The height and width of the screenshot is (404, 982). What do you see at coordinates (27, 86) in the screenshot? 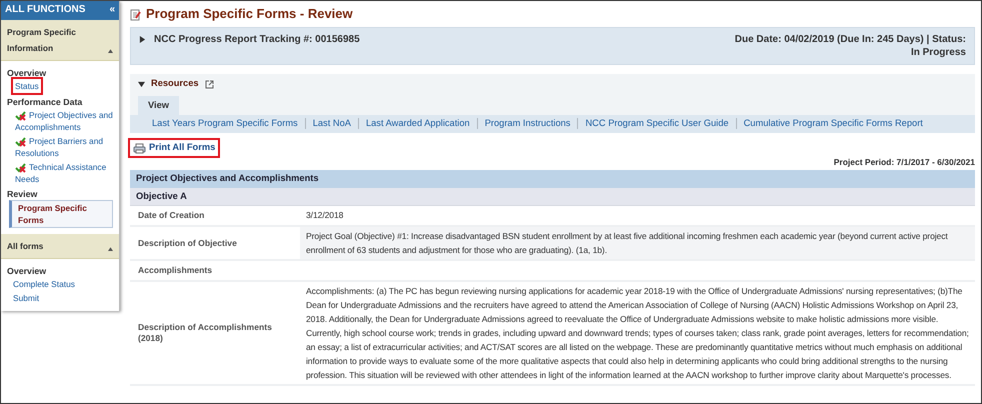
I see `sidebar-link: Status` at bounding box center [27, 86].